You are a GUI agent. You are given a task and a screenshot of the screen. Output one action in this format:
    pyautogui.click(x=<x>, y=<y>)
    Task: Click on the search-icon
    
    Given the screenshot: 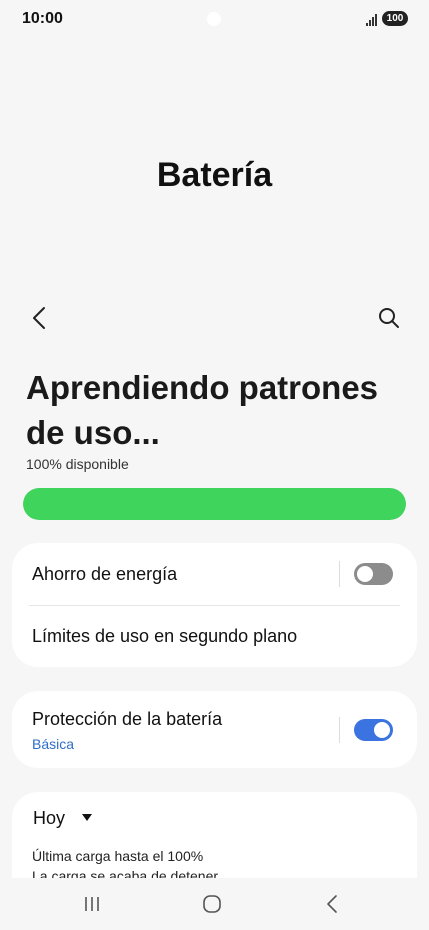 What is the action you would take?
    pyautogui.click(x=389, y=318)
    